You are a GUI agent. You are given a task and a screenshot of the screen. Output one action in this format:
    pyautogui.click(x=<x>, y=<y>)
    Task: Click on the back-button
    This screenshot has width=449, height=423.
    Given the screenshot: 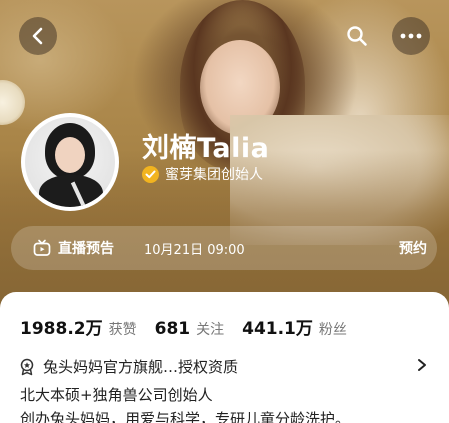 What is the action you would take?
    pyautogui.click(x=38, y=36)
    